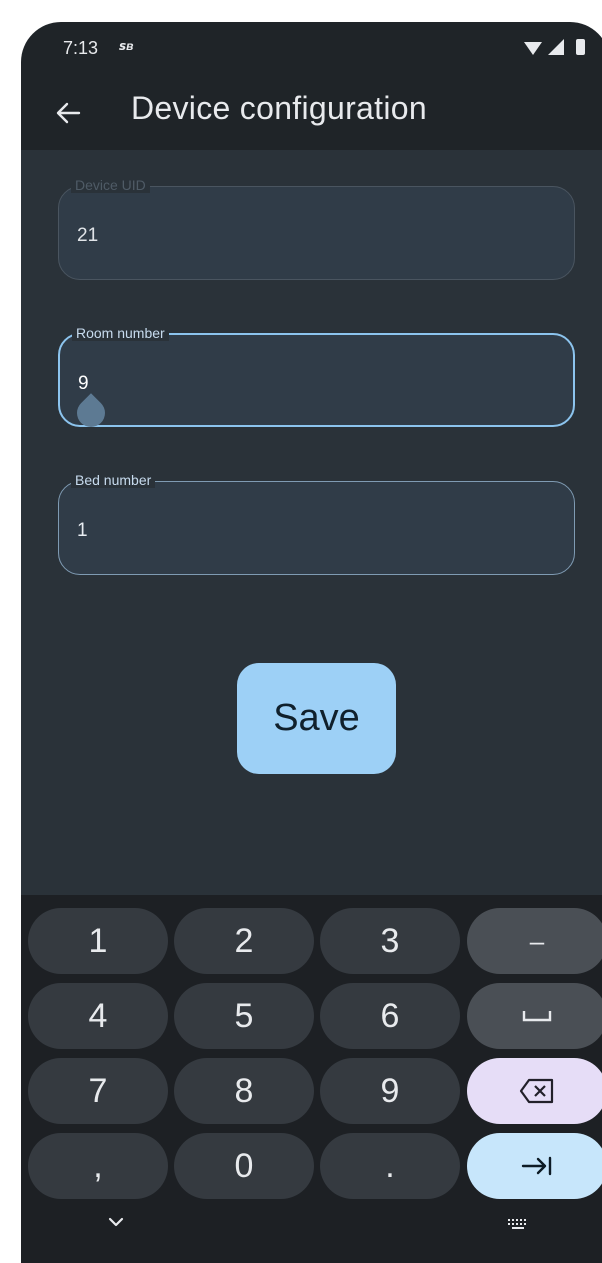 The width and height of the screenshot is (602, 1263). I want to click on battery-icon, so click(580, 47).